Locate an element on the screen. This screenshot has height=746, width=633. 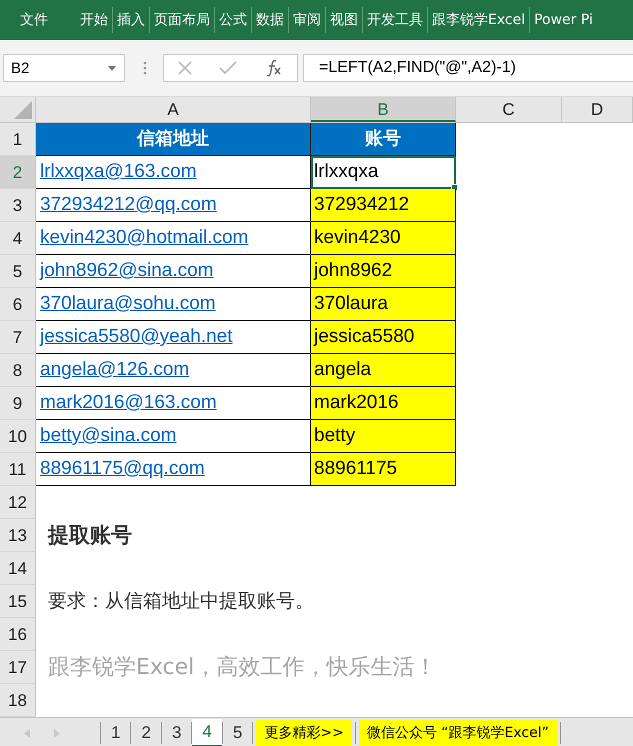
email-link: 372934212@qq.com is located at coordinates (128, 204).